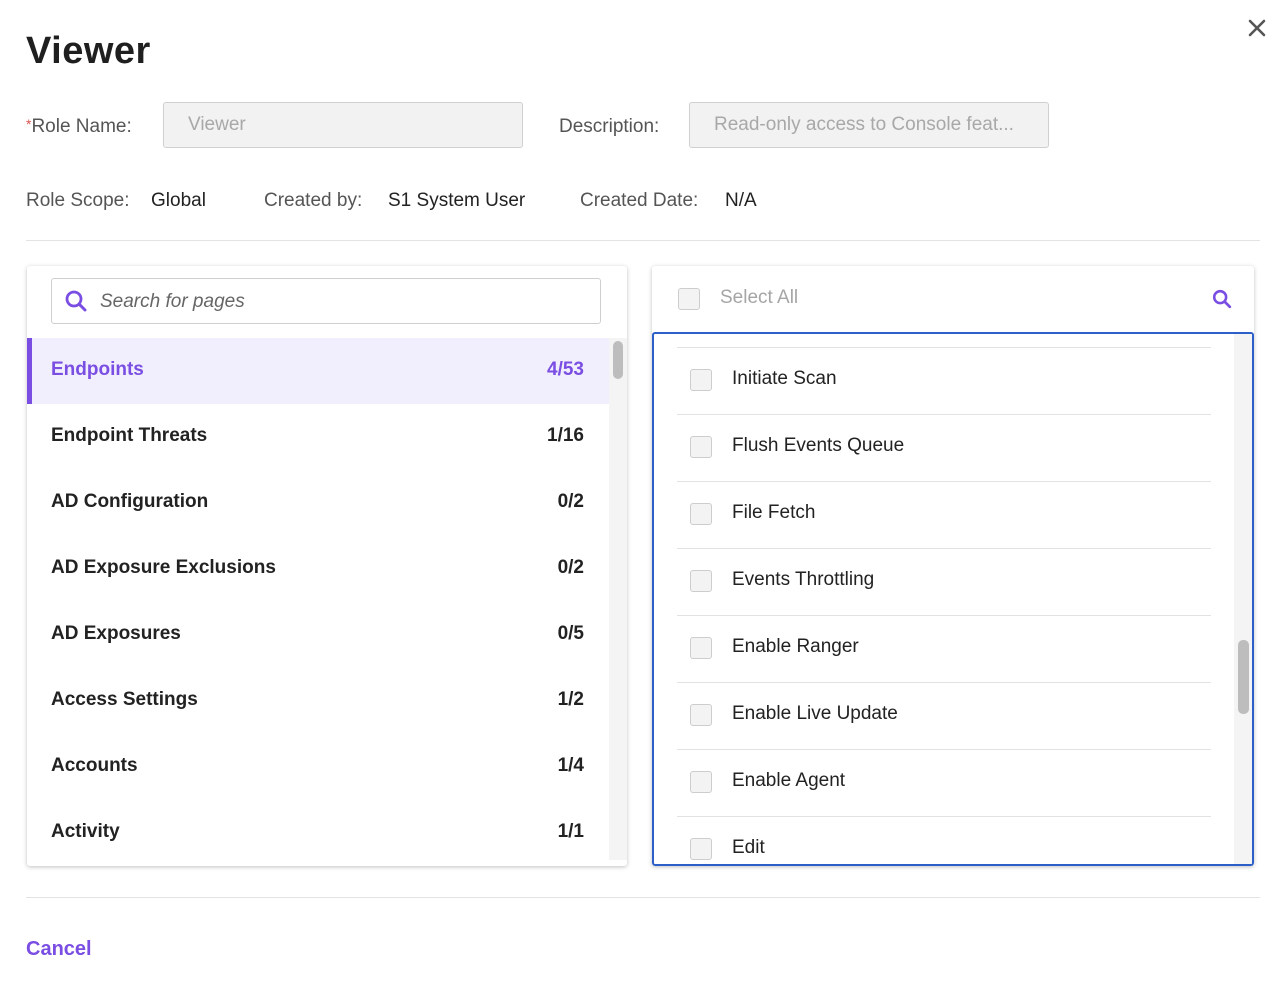  Describe the element at coordinates (643, 240) in the screenshot. I see `header-divider` at that location.